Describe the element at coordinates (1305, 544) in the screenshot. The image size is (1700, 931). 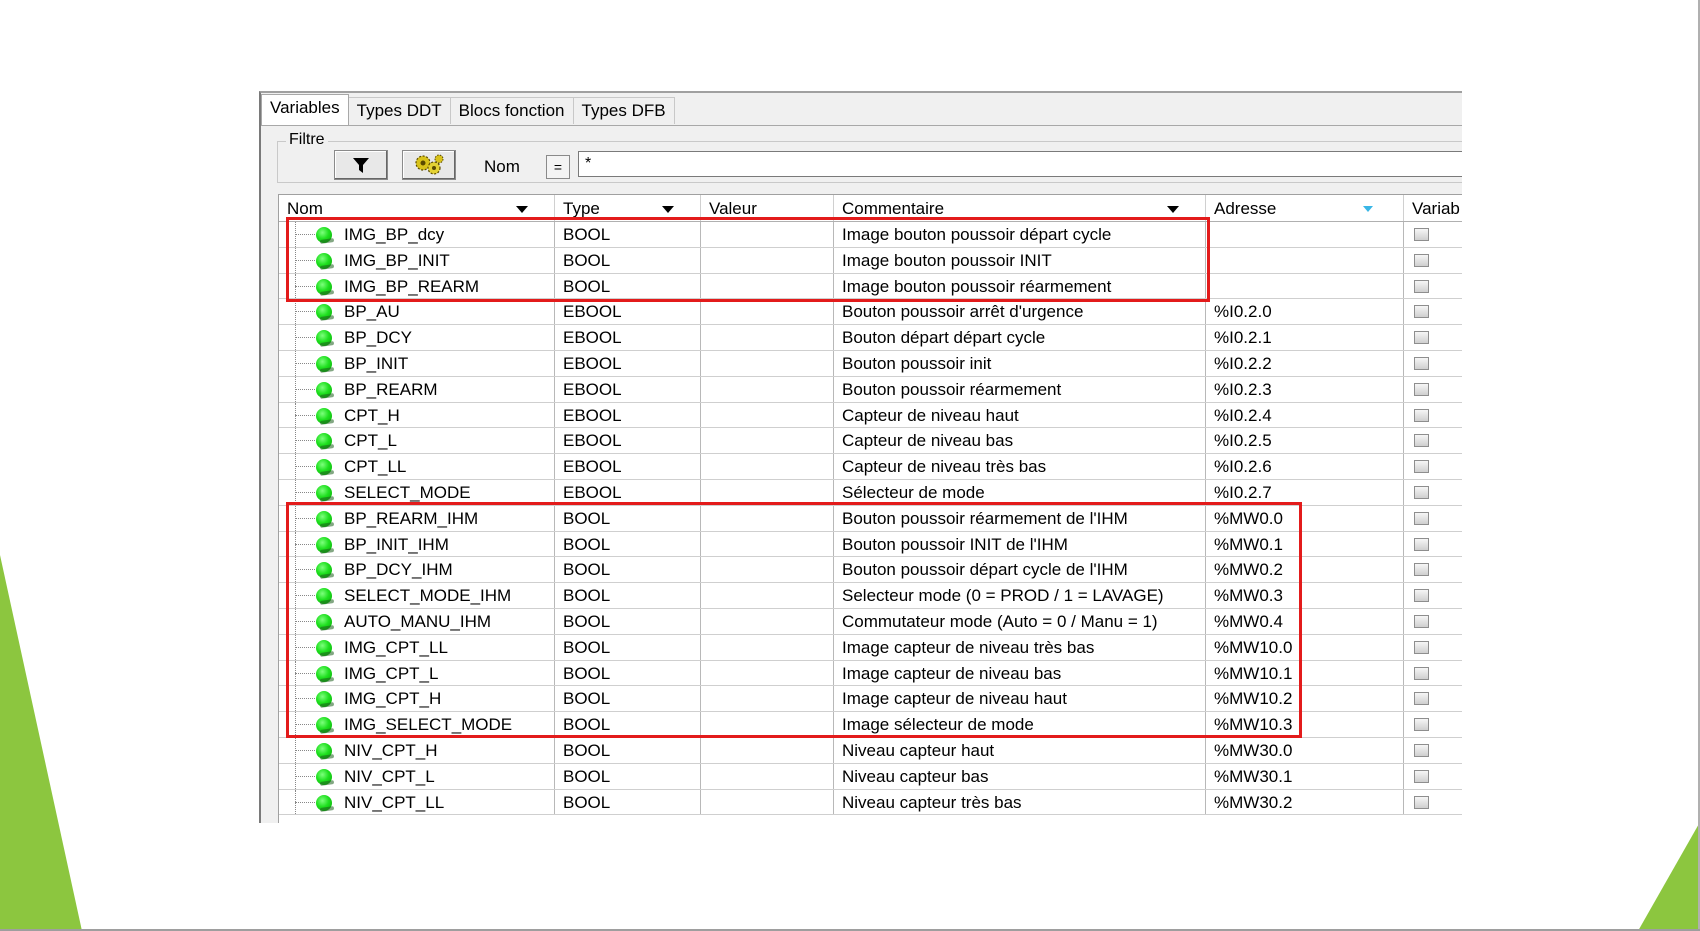
I see `cell-address: %MW0.1` at that location.